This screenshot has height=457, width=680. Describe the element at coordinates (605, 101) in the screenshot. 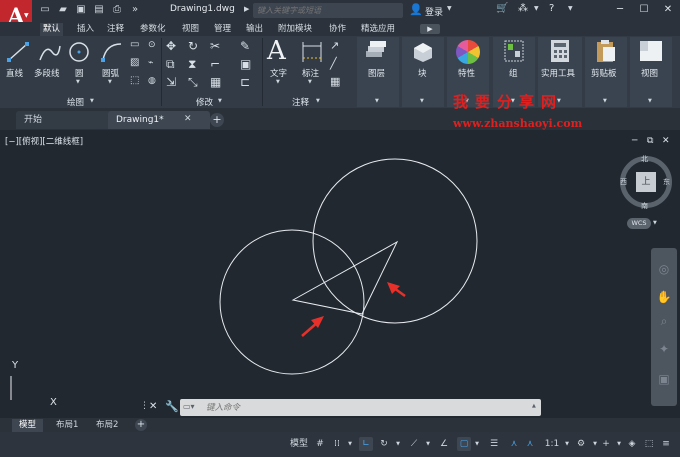

I see `clipboard-dropdown-icon: ▼` at that location.